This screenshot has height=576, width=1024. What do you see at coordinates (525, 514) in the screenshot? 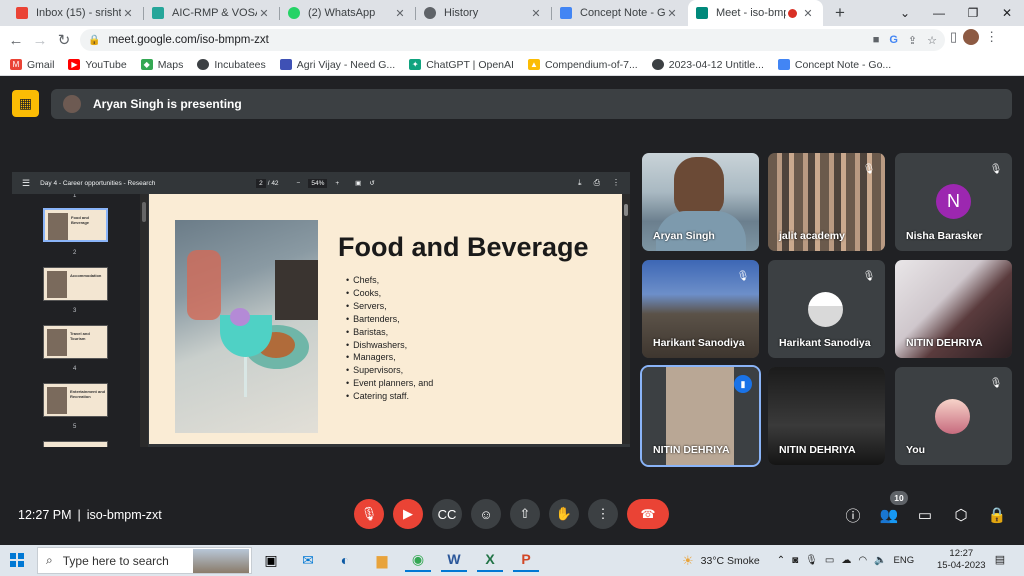
I see `present-button: ⇧` at bounding box center [525, 514].